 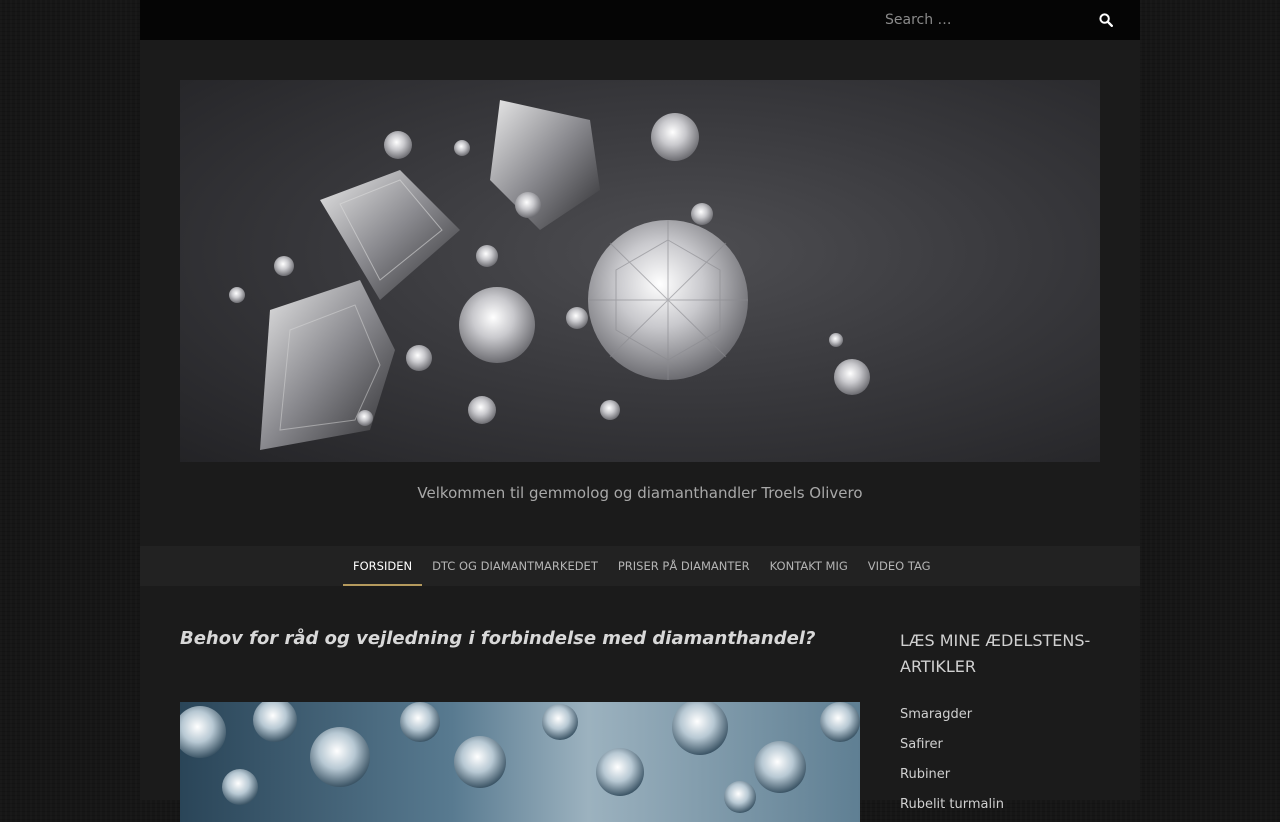 What do you see at coordinates (990, 20) in the screenshot?
I see `search-input` at bounding box center [990, 20].